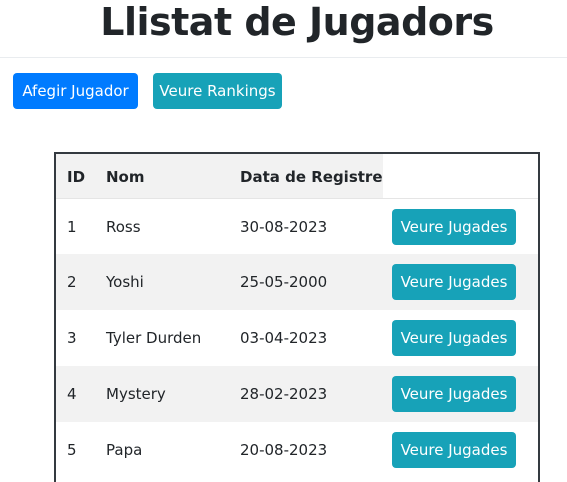 The height and width of the screenshot is (482, 567). I want to click on cell-date: 03-04-2023, so click(284, 338).